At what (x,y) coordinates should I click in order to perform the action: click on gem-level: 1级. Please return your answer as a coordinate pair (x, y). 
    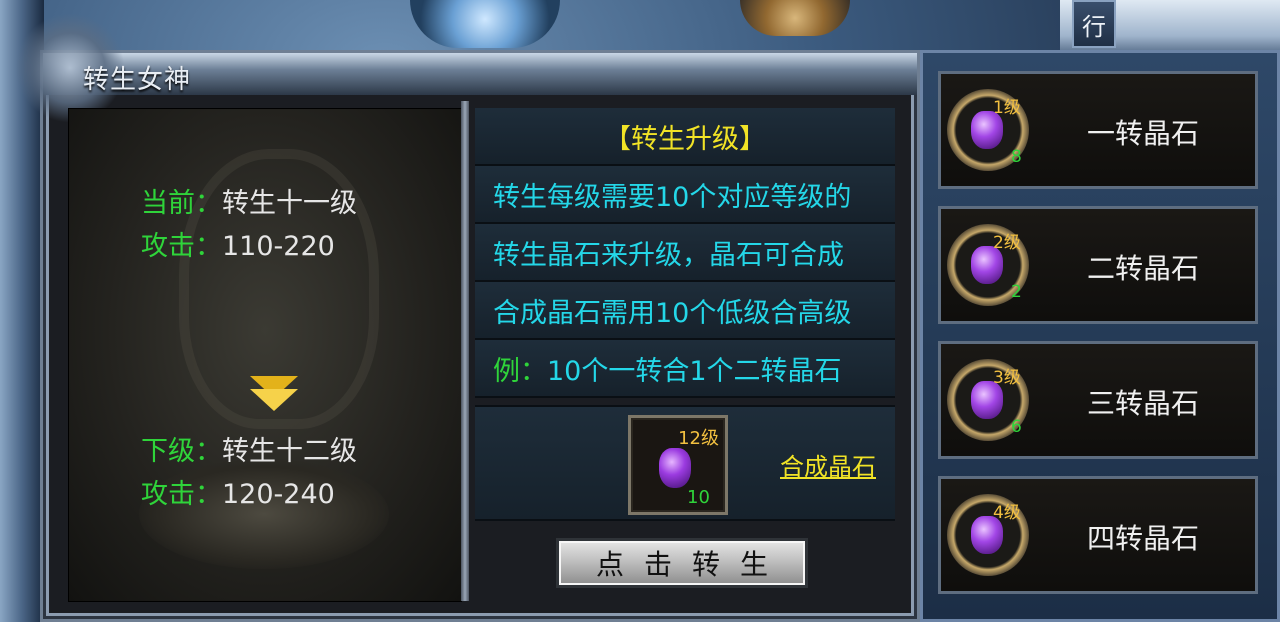
    Looking at the image, I should click on (1007, 108).